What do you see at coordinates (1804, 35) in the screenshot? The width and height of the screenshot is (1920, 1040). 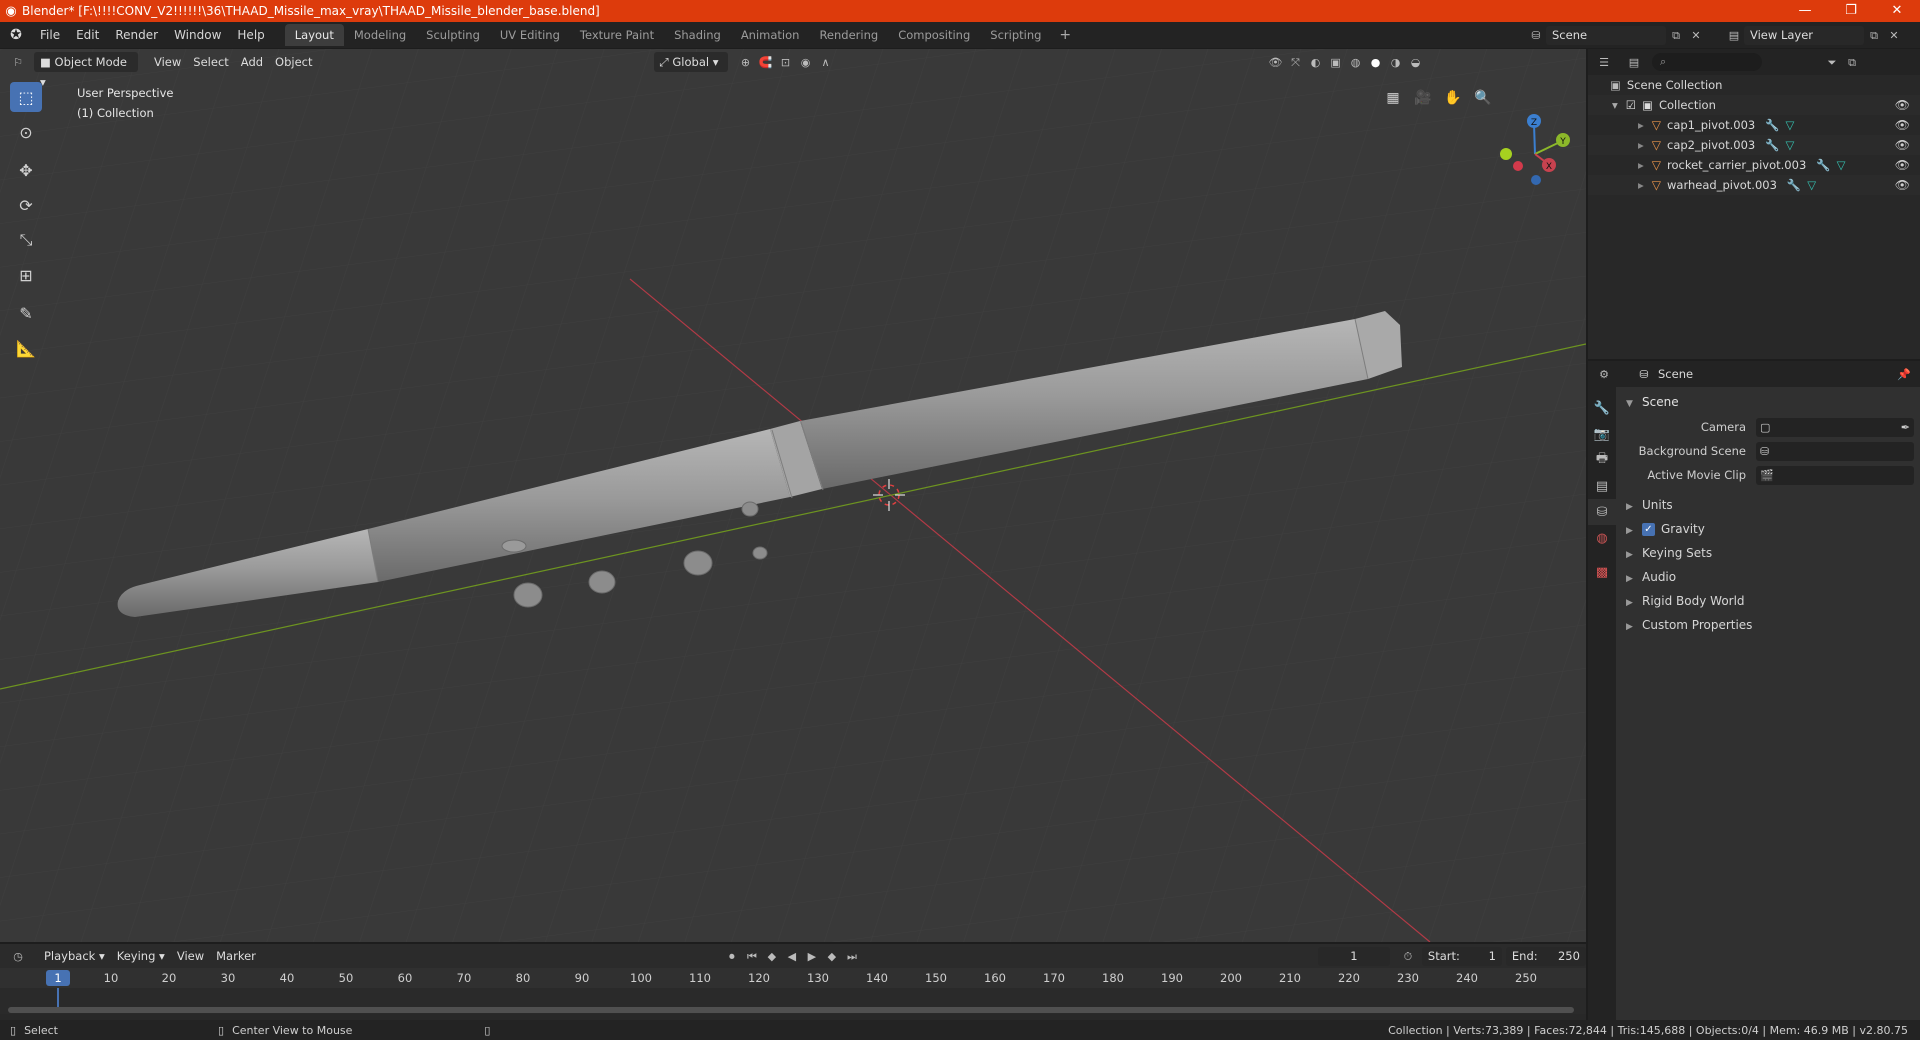 I see `view-layer-field: View Layer` at bounding box center [1804, 35].